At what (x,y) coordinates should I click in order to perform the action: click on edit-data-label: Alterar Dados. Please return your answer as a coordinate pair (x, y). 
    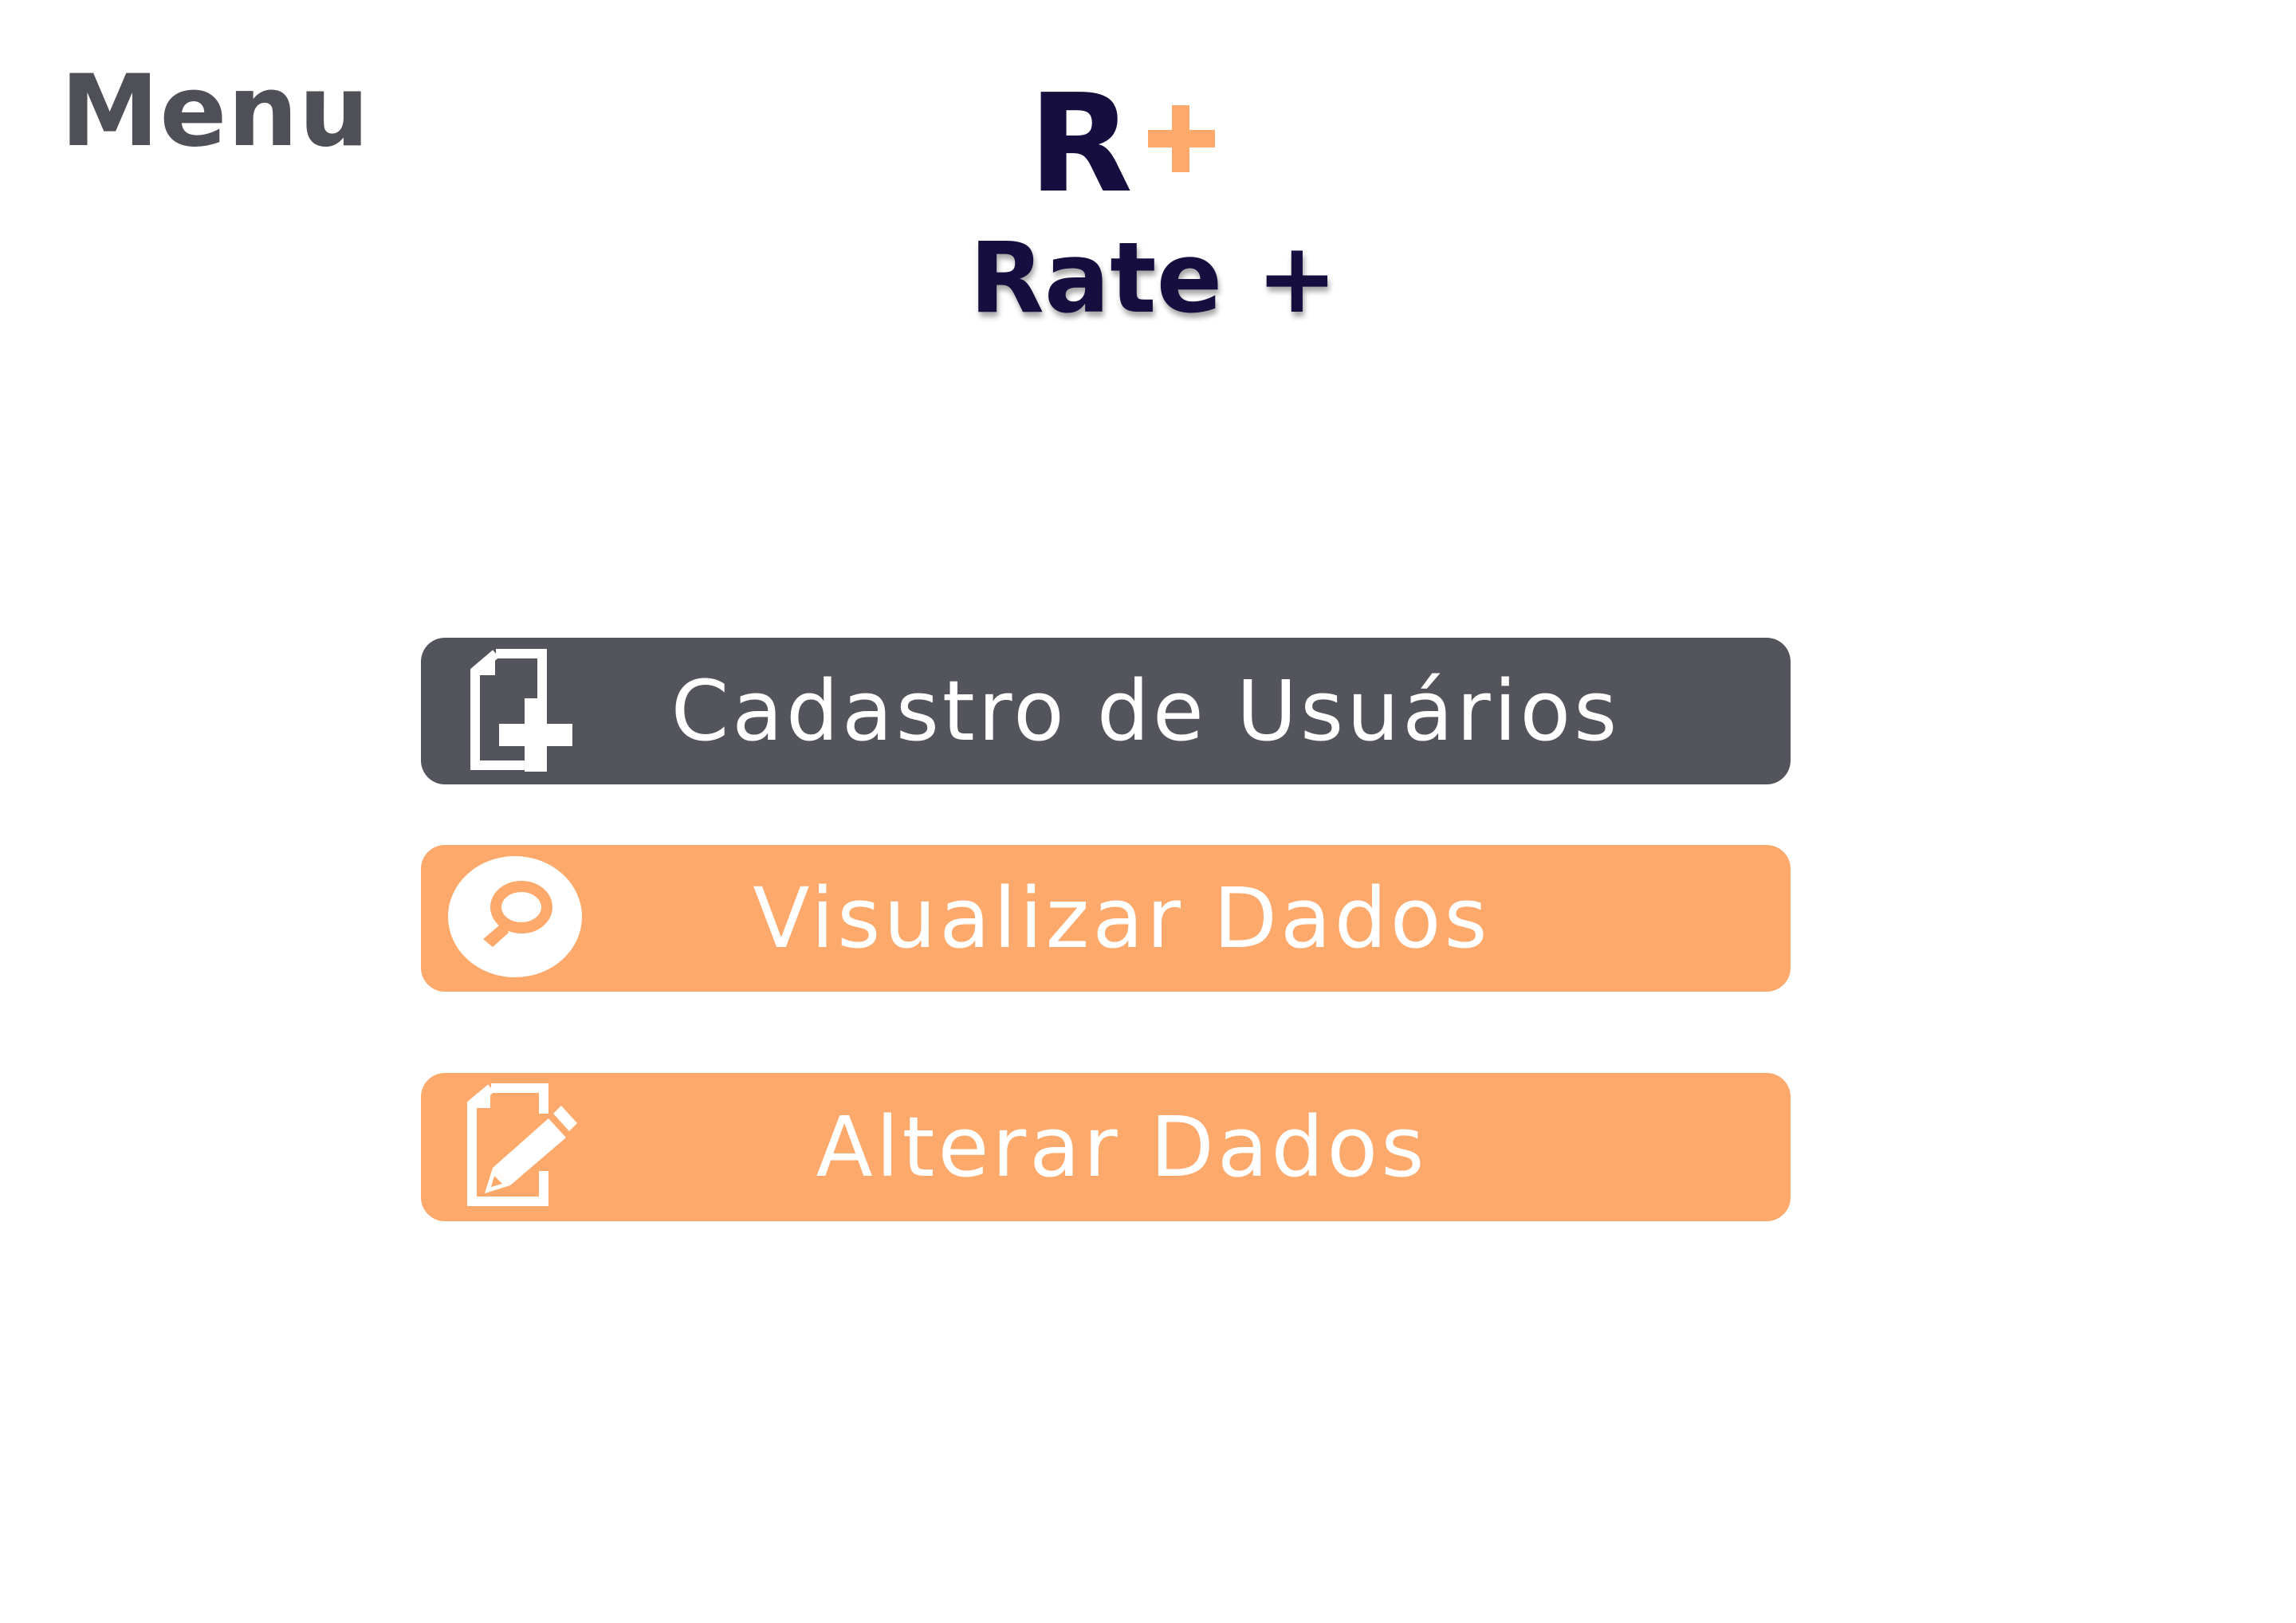
    Looking at the image, I should click on (1122, 1147).